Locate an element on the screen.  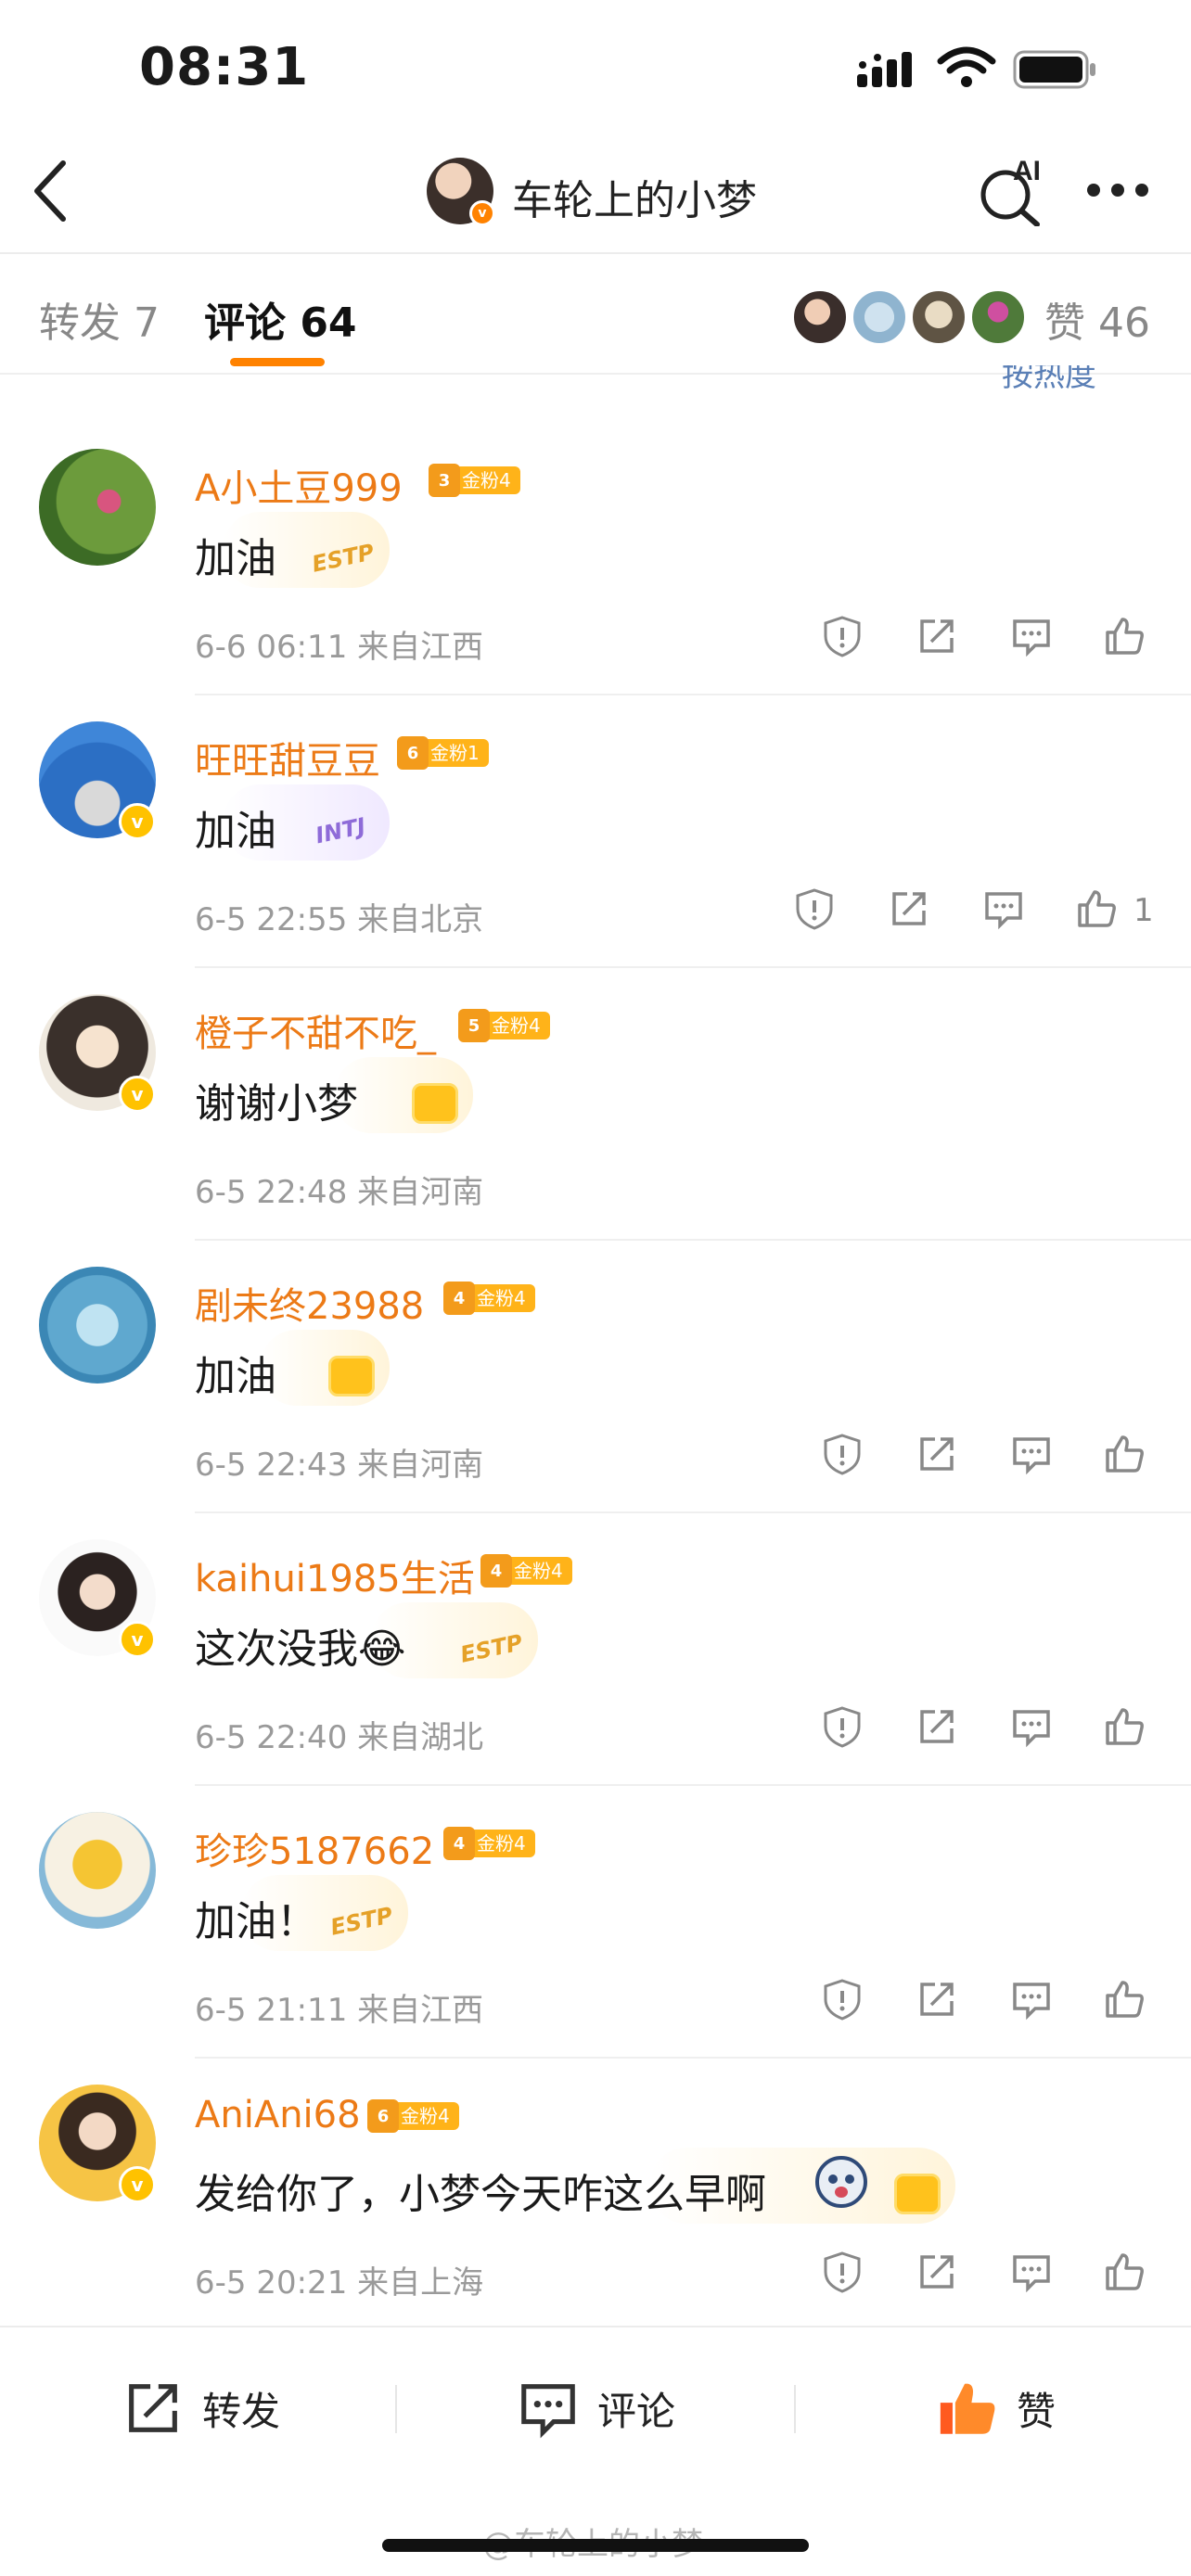
comment-text: 加油！ is located at coordinates (256, 1922).